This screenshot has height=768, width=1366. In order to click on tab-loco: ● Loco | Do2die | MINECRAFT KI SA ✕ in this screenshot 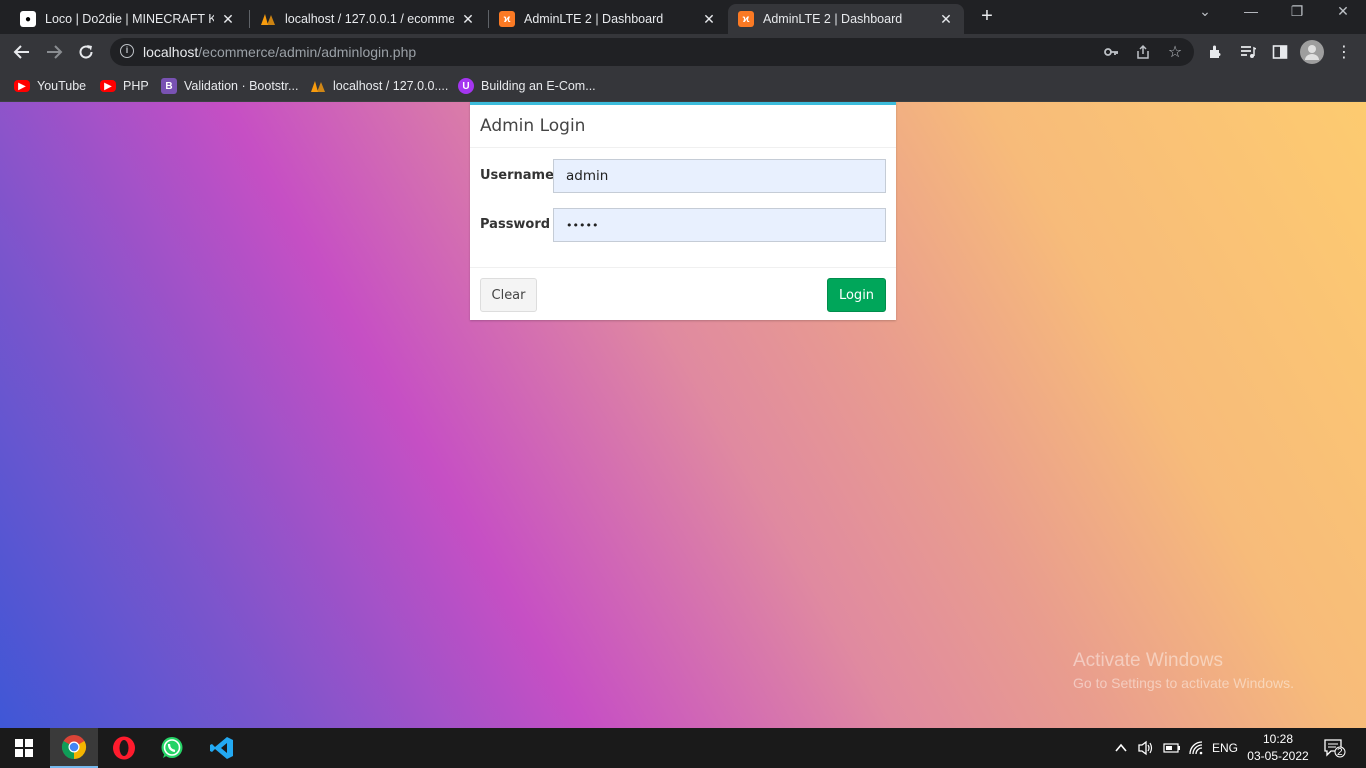, I will do `click(128, 19)`.